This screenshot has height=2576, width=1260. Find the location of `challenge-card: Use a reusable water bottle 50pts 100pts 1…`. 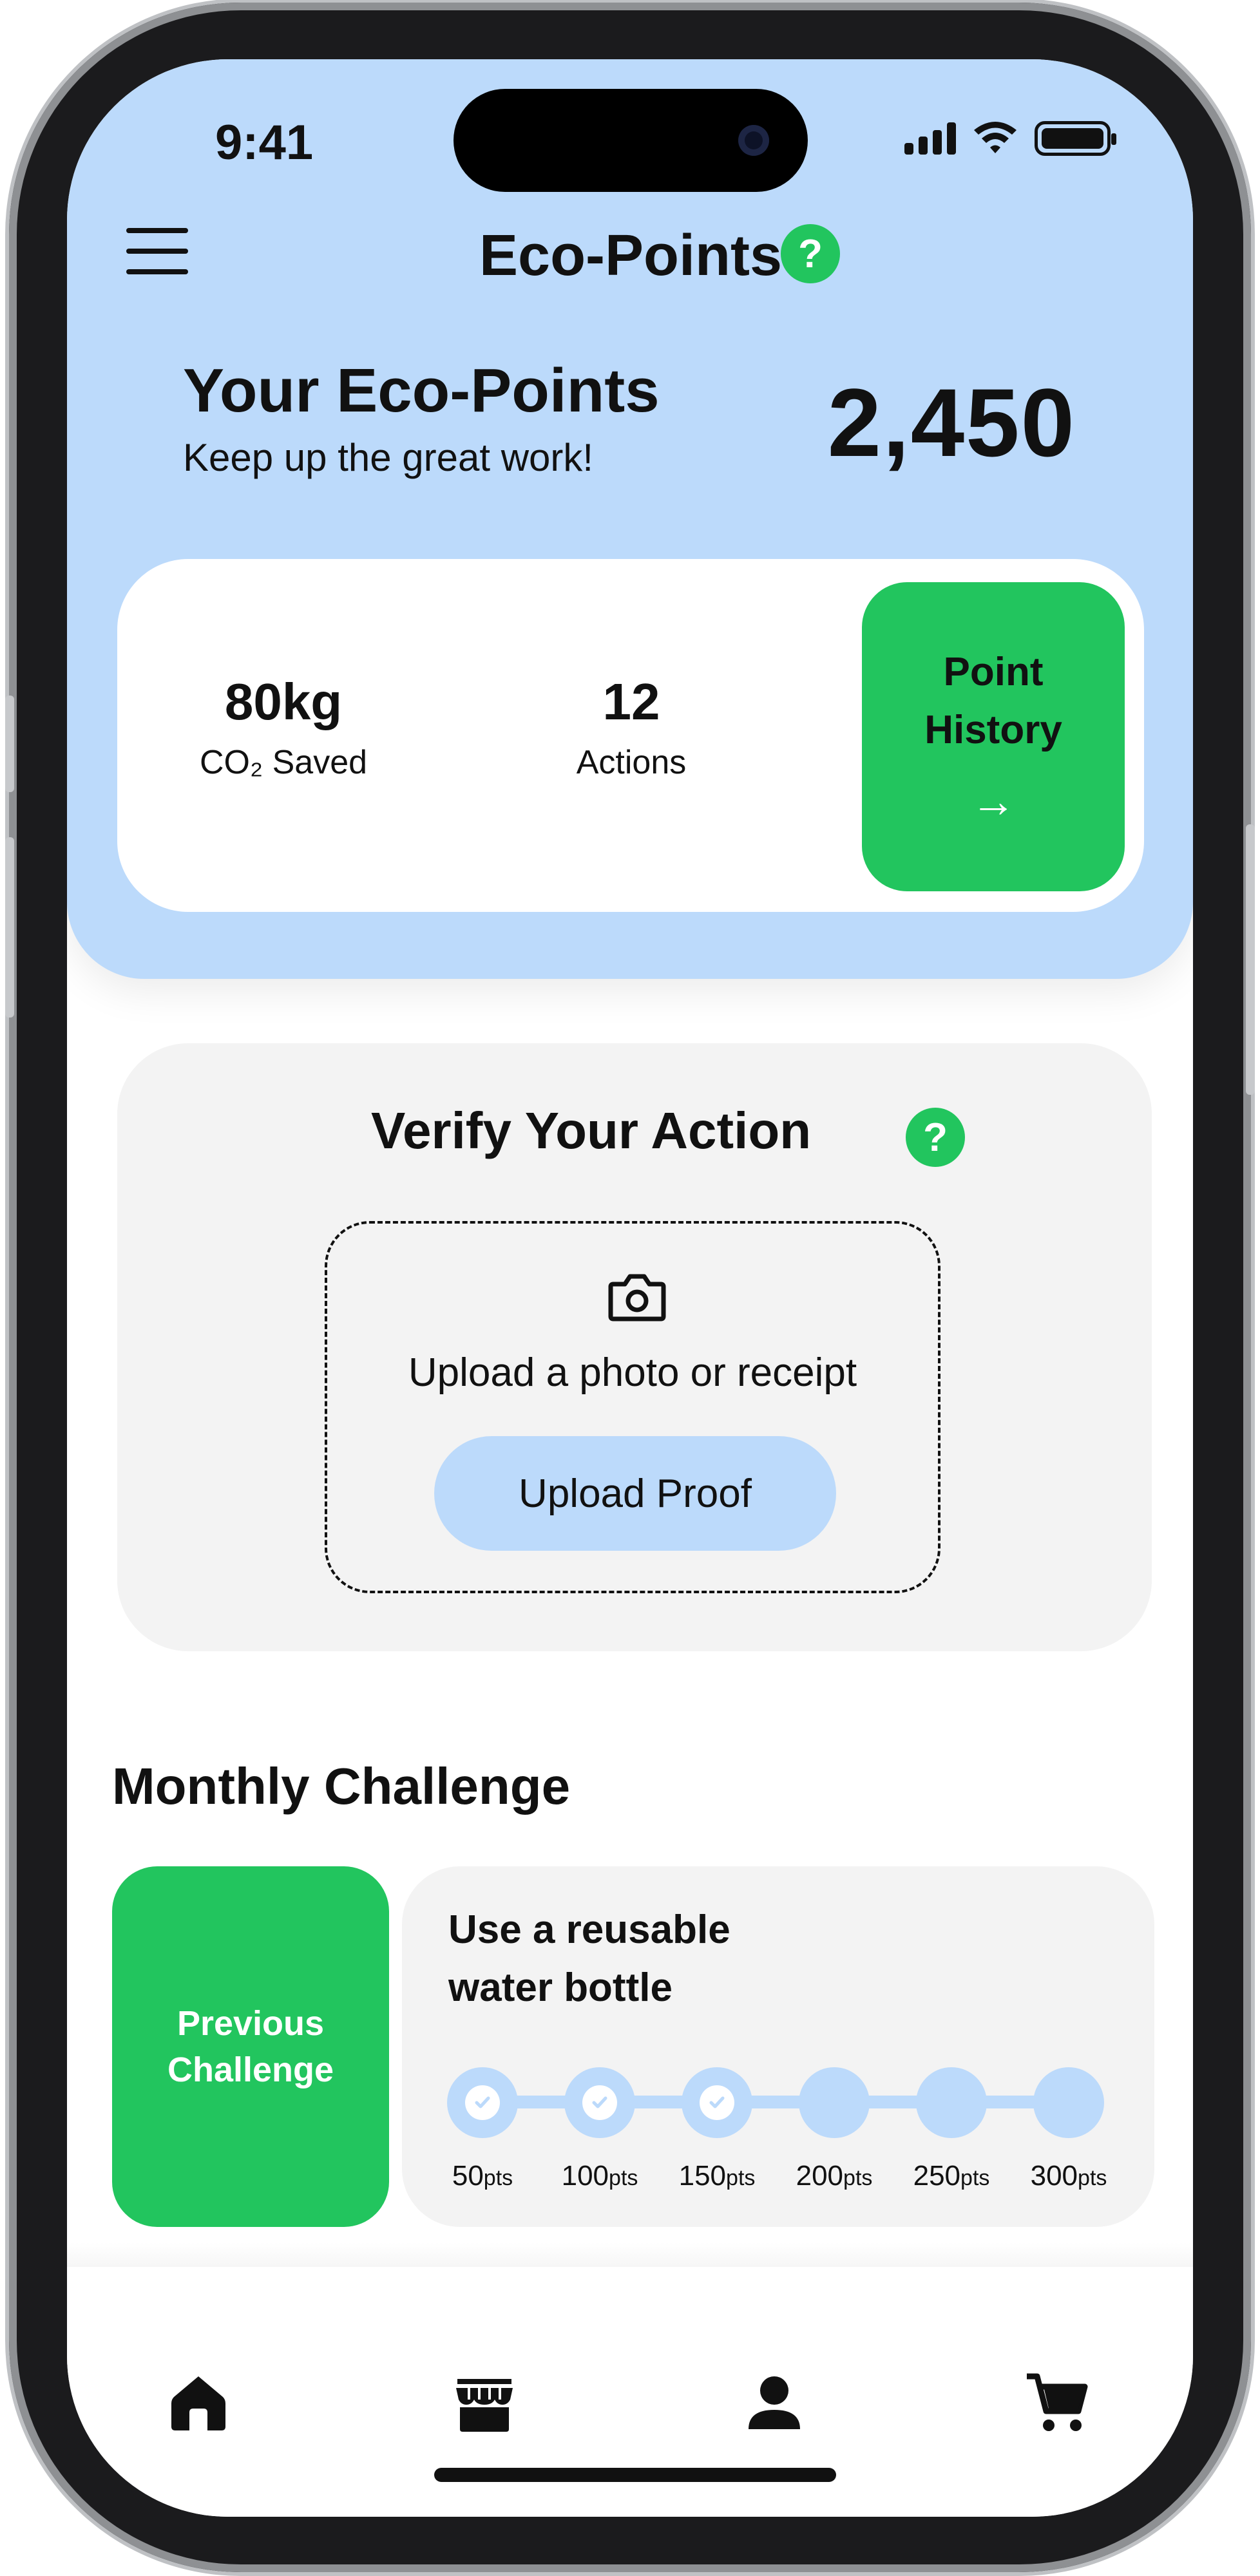

challenge-card: Use a reusable water bottle 50pts 100pts 1… is located at coordinates (778, 2047).